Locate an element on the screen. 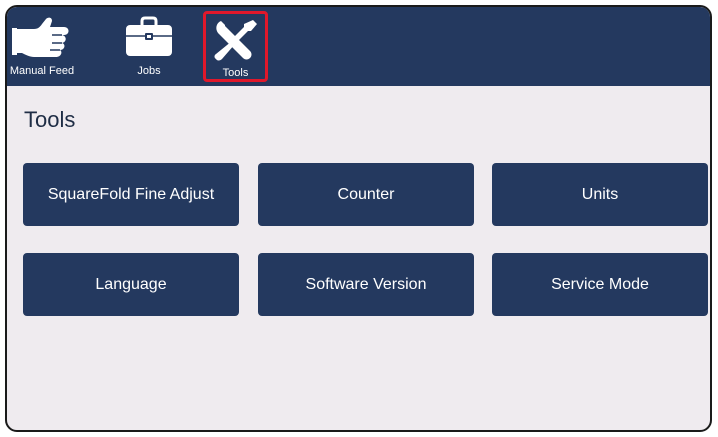 Image resolution: width=718 pixels, height=437 pixels. nav-label: Jobs is located at coordinates (149, 71).